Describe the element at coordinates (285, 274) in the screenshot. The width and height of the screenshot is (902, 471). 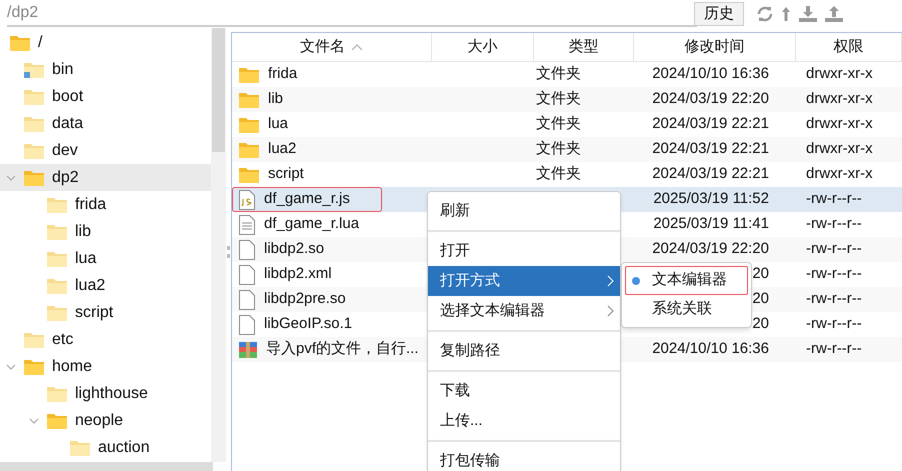
I see `file-name: libdp2.xml` at that location.